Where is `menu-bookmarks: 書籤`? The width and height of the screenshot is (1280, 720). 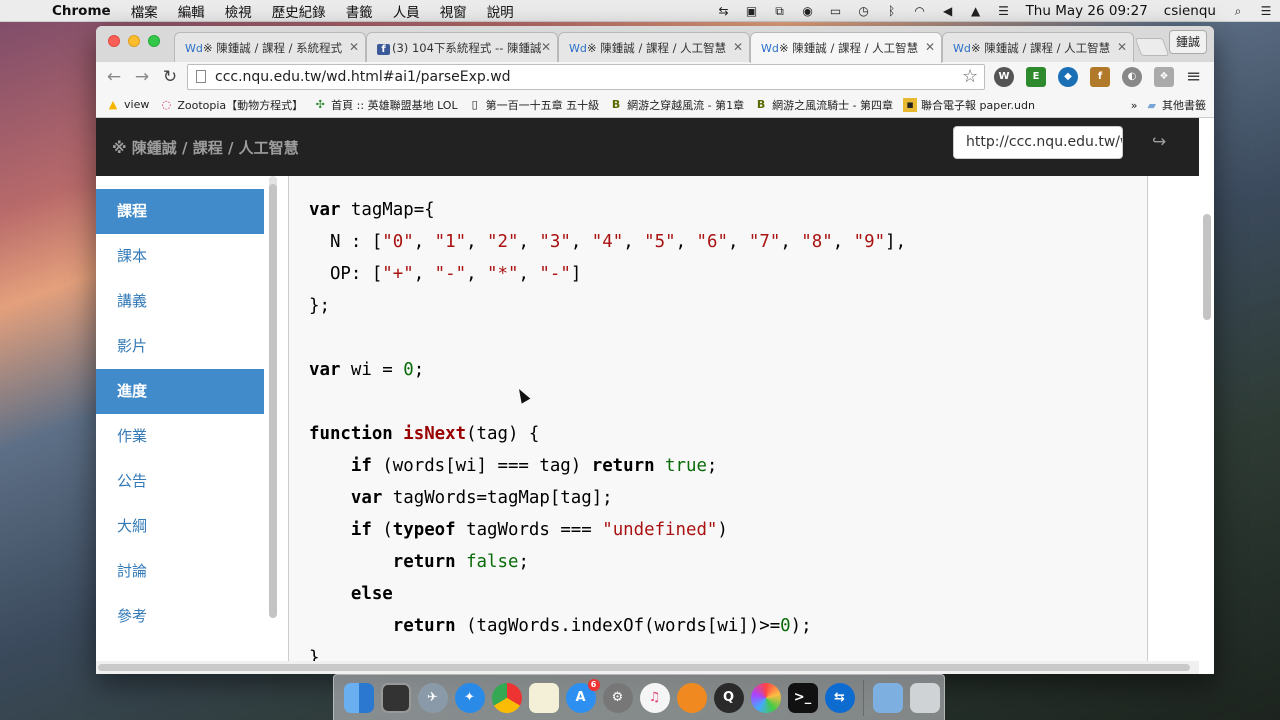
menu-bookmarks: 書籤 is located at coordinates (359, 11).